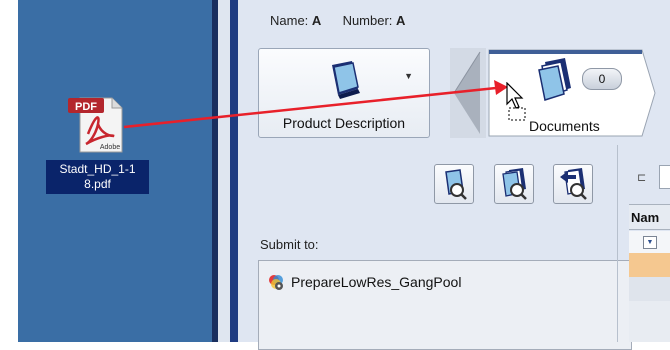 This screenshot has height=350, width=670. What do you see at coordinates (86, 107) in the screenshot?
I see `pdf-badge-text: PDF` at bounding box center [86, 107].